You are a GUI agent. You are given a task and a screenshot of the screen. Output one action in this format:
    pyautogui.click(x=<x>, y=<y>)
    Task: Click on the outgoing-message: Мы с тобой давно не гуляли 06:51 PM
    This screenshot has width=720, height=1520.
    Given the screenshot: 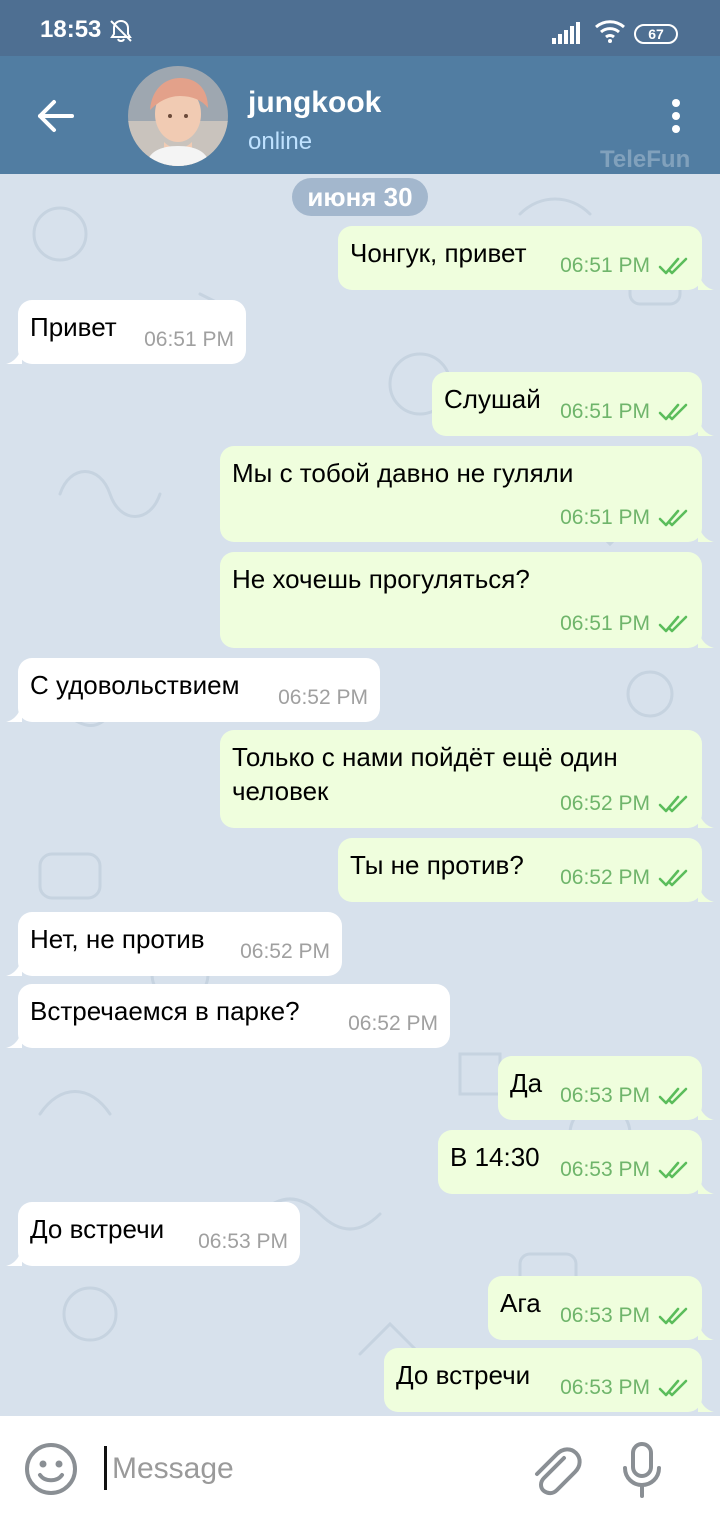 What is the action you would take?
    pyautogui.click(x=467, y=494)
    